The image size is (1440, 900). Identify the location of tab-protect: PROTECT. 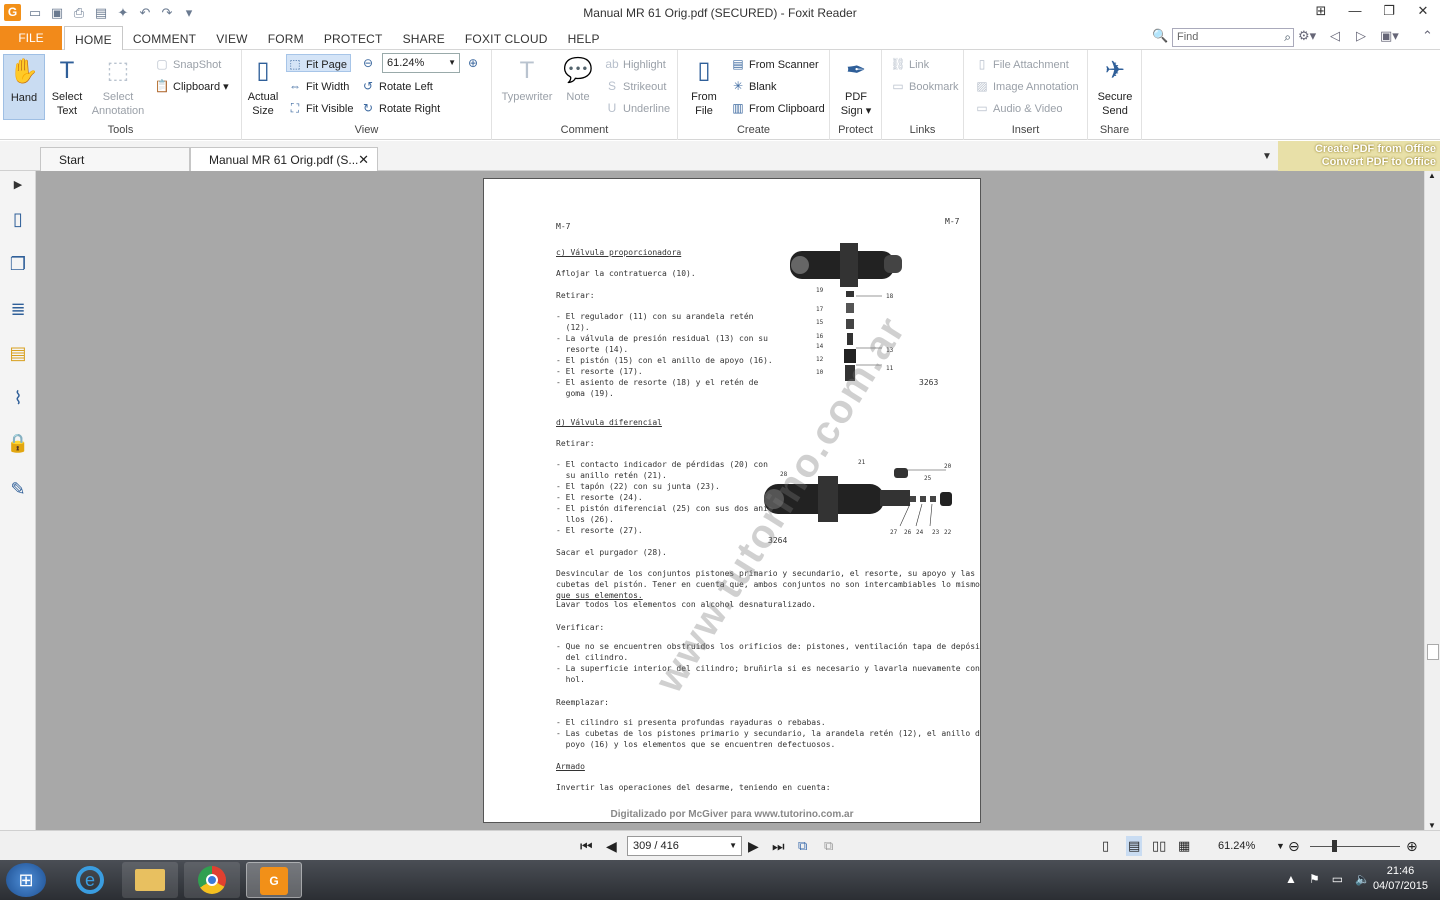
(353, 38).